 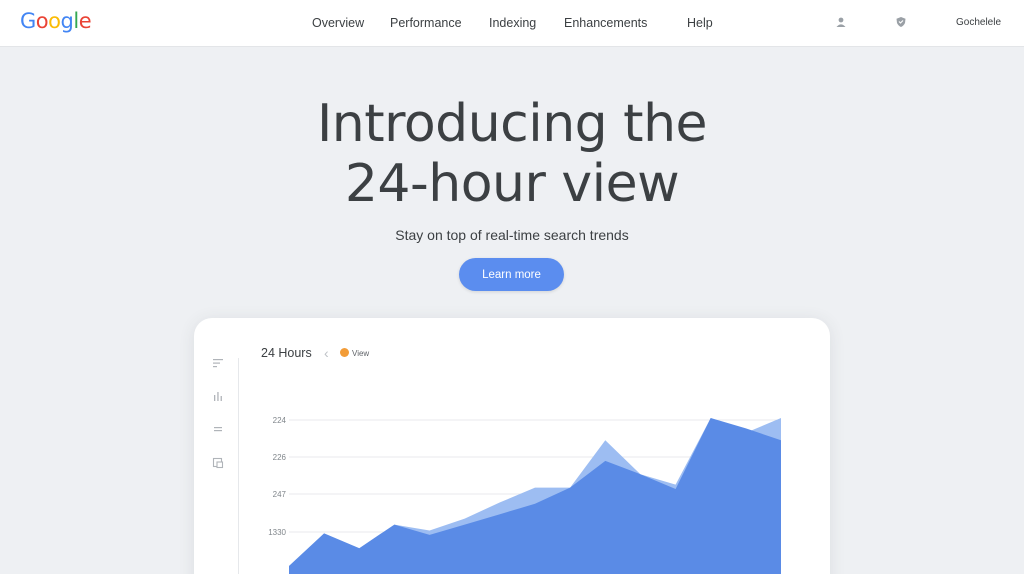 I want to click on user-icon, so click(x=841, y=22).